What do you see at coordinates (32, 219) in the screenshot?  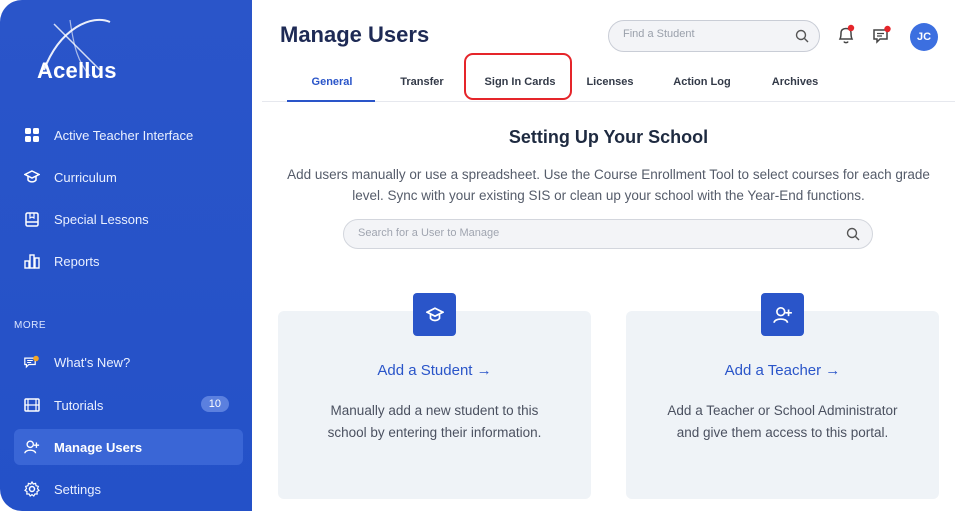 I see `book-icon` at bounding box center [32, 219].